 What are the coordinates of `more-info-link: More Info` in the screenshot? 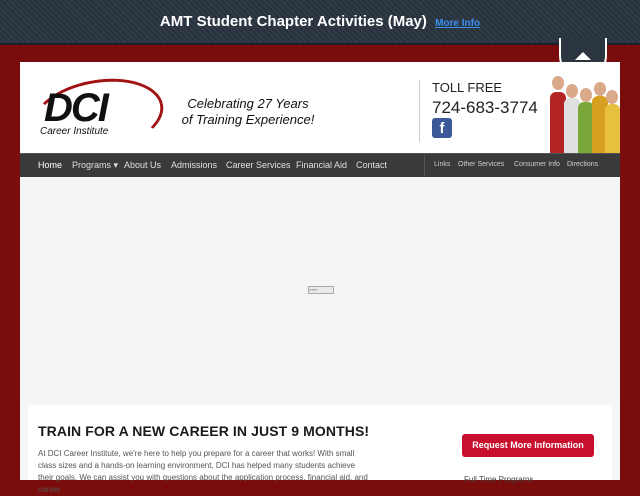 It's located at (457, 23).